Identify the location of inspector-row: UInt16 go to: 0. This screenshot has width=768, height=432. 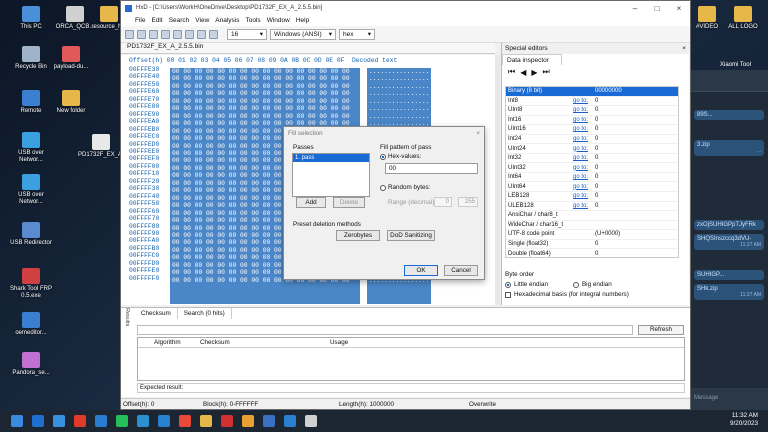
(592, 130).